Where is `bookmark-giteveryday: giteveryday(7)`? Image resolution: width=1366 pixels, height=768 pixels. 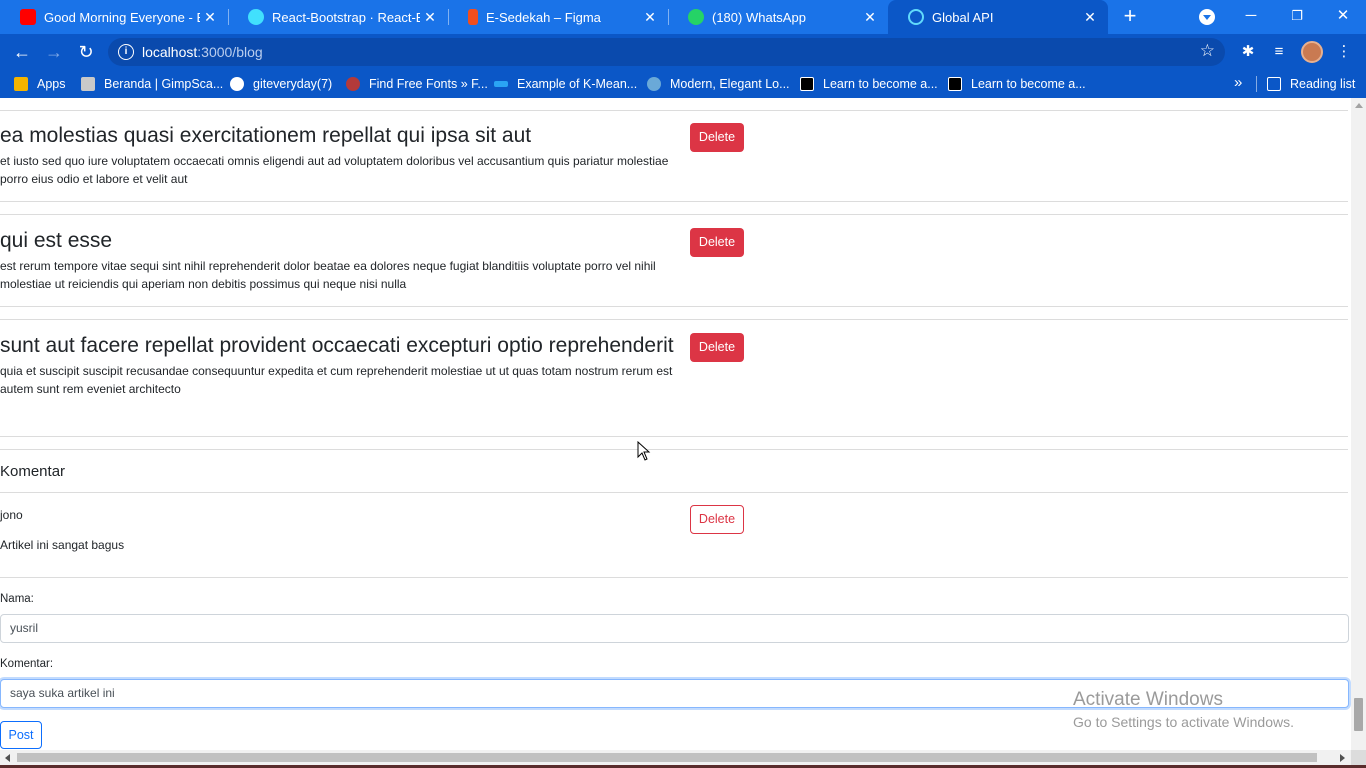 bookmark-giteveryday: giteveryday(7) is located at coordinates (281, 84).